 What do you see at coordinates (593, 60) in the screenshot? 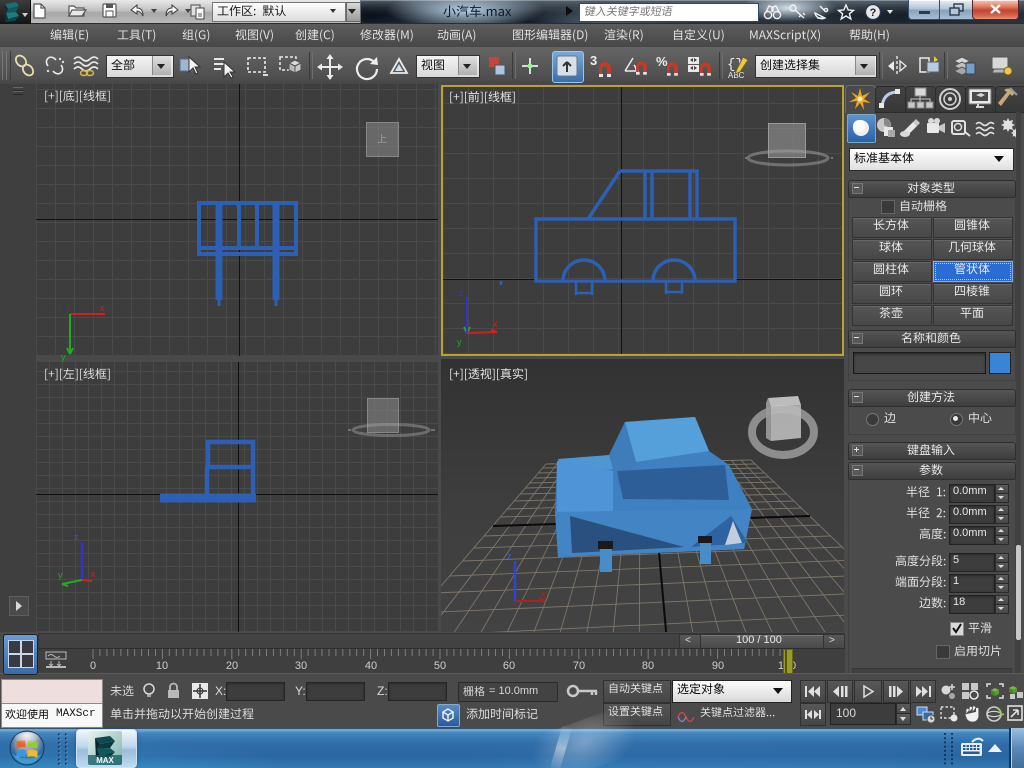
I see `svg-text: 3` at bounding box center [593, 60].